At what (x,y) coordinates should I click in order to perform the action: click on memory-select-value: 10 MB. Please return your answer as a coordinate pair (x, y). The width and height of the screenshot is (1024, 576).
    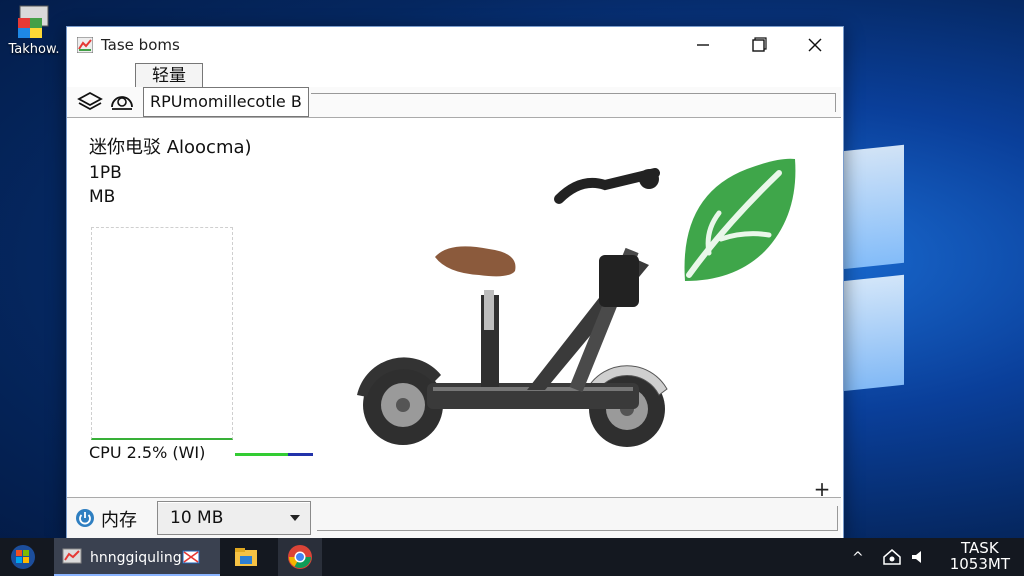
    Looking at the image, I should click on (197, 518).